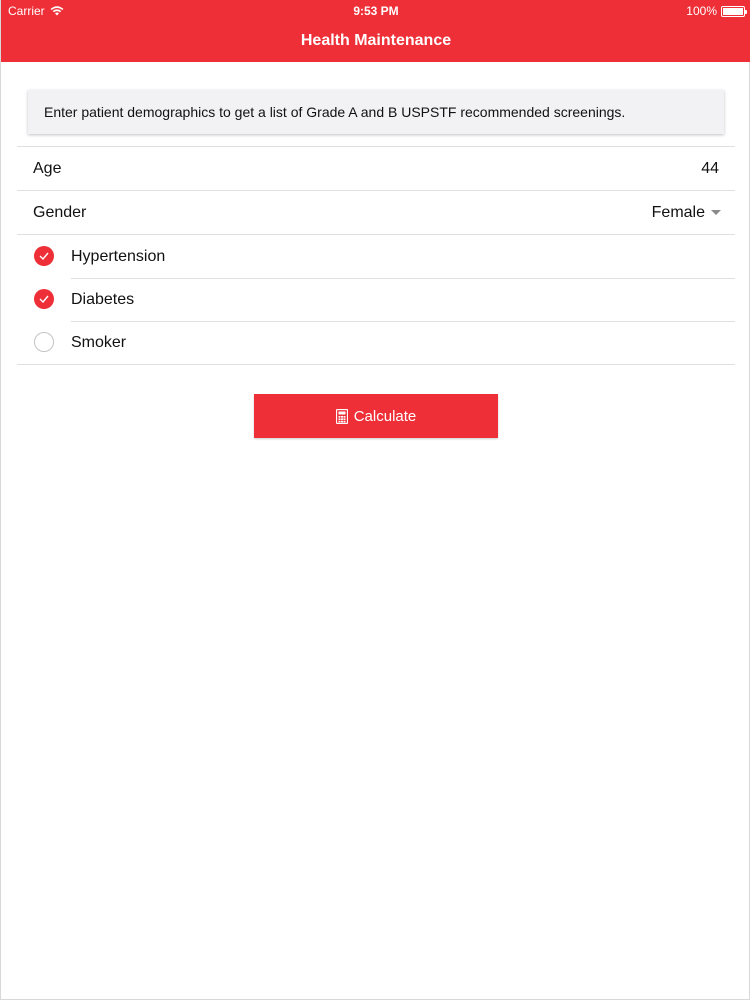 This screenshot has width=750, height=1000. What do you see at coordinates (341, 416) in the screenshot?
I see `calculator-icon` at bounding box center [341, 416].